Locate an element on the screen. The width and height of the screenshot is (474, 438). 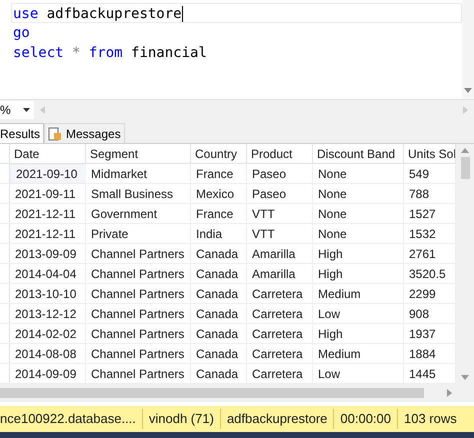
table-cell: Small Business is located at coordinates (138, 193).